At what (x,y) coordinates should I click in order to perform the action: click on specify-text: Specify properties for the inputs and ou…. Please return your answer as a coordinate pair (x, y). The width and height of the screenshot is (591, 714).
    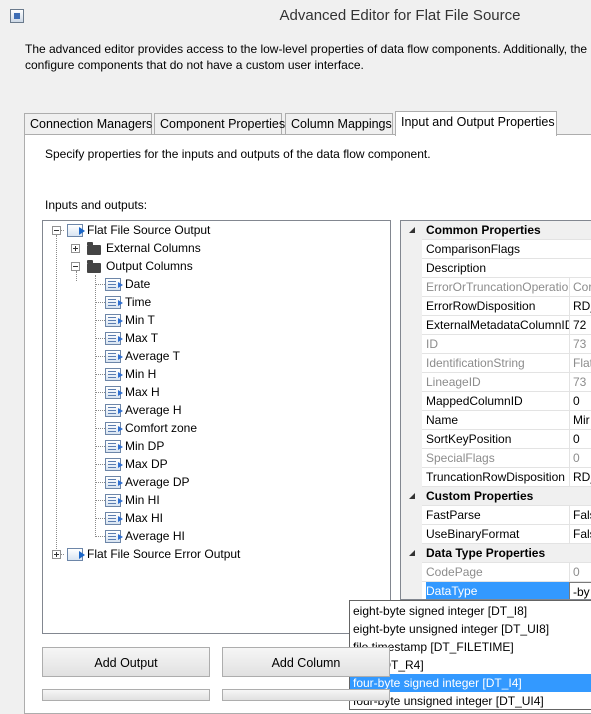
    Looking at the image, I should click on (238, 154).